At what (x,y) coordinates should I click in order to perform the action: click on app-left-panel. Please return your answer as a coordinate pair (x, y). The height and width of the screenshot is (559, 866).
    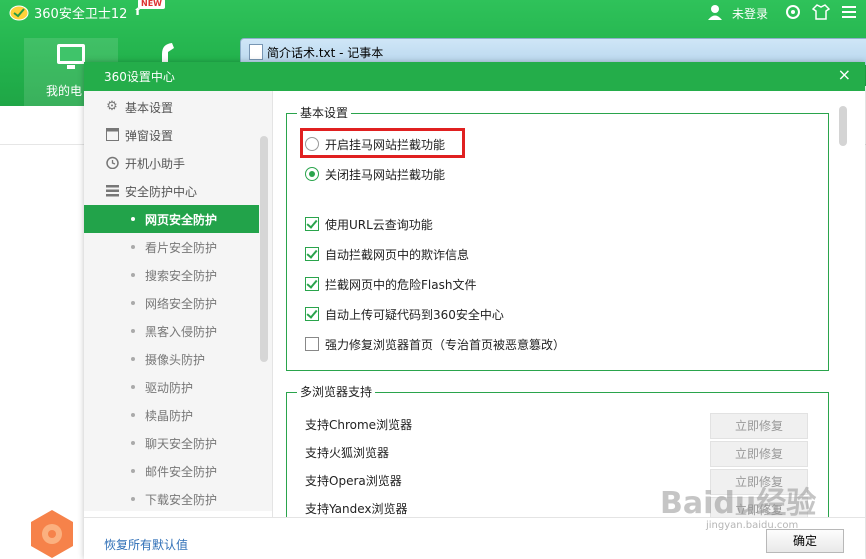
    Looking at the image, I should click on (42, 332).